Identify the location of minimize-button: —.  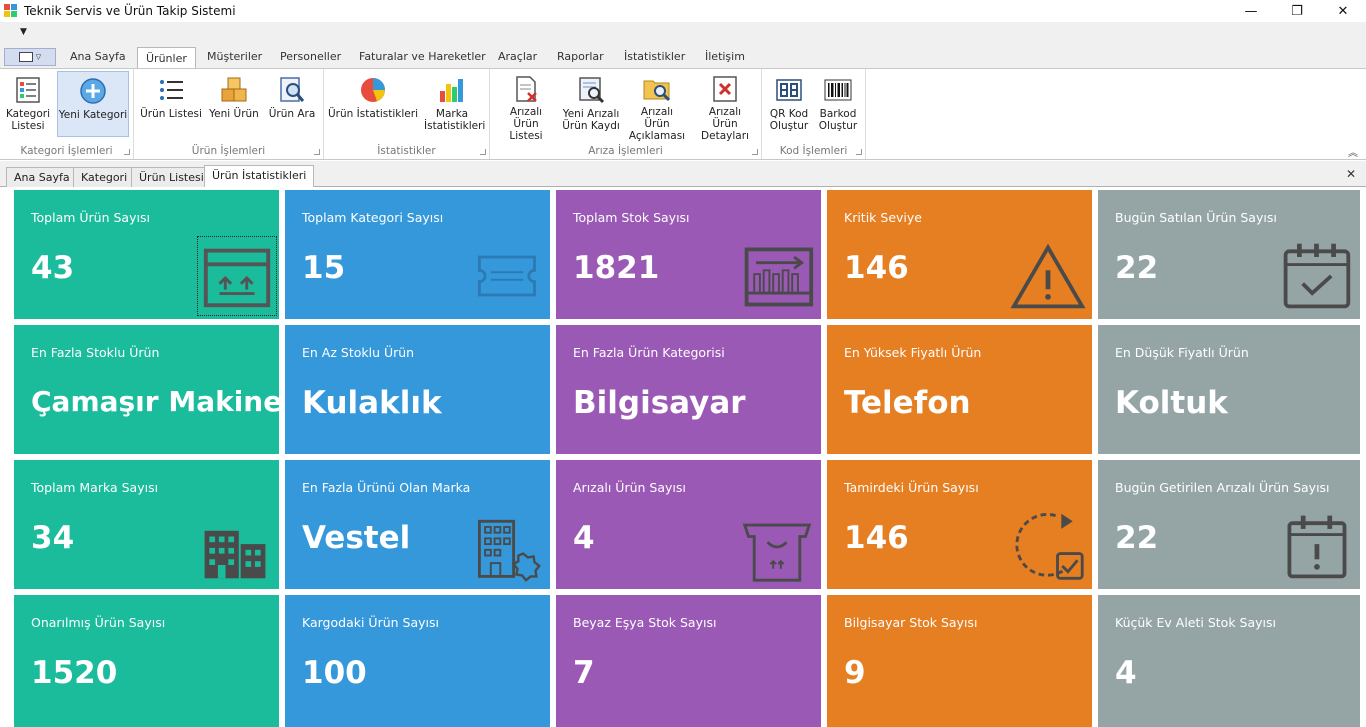
(1251, 11).